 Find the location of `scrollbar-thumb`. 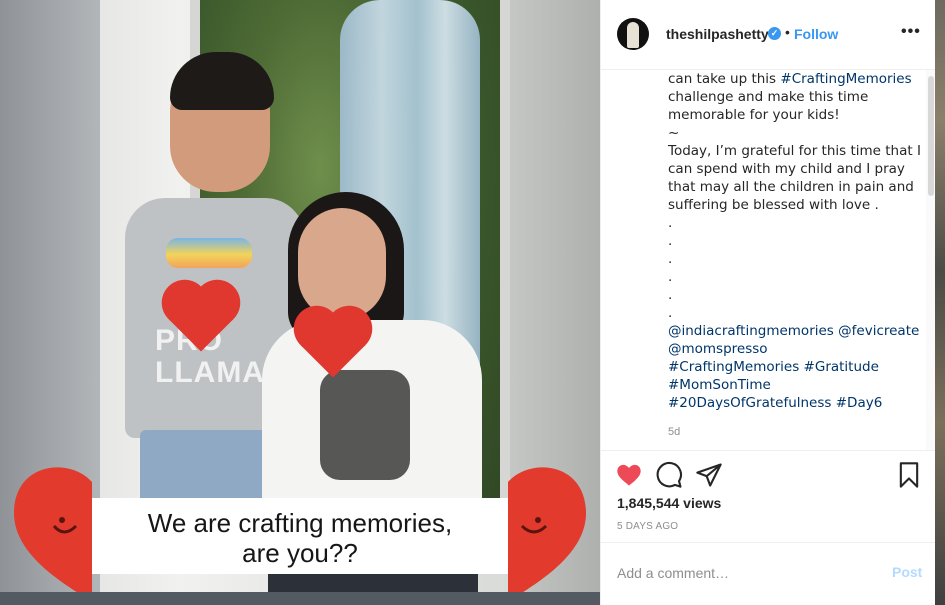

scrollbar-thumb is located at coordinates (931, 136).